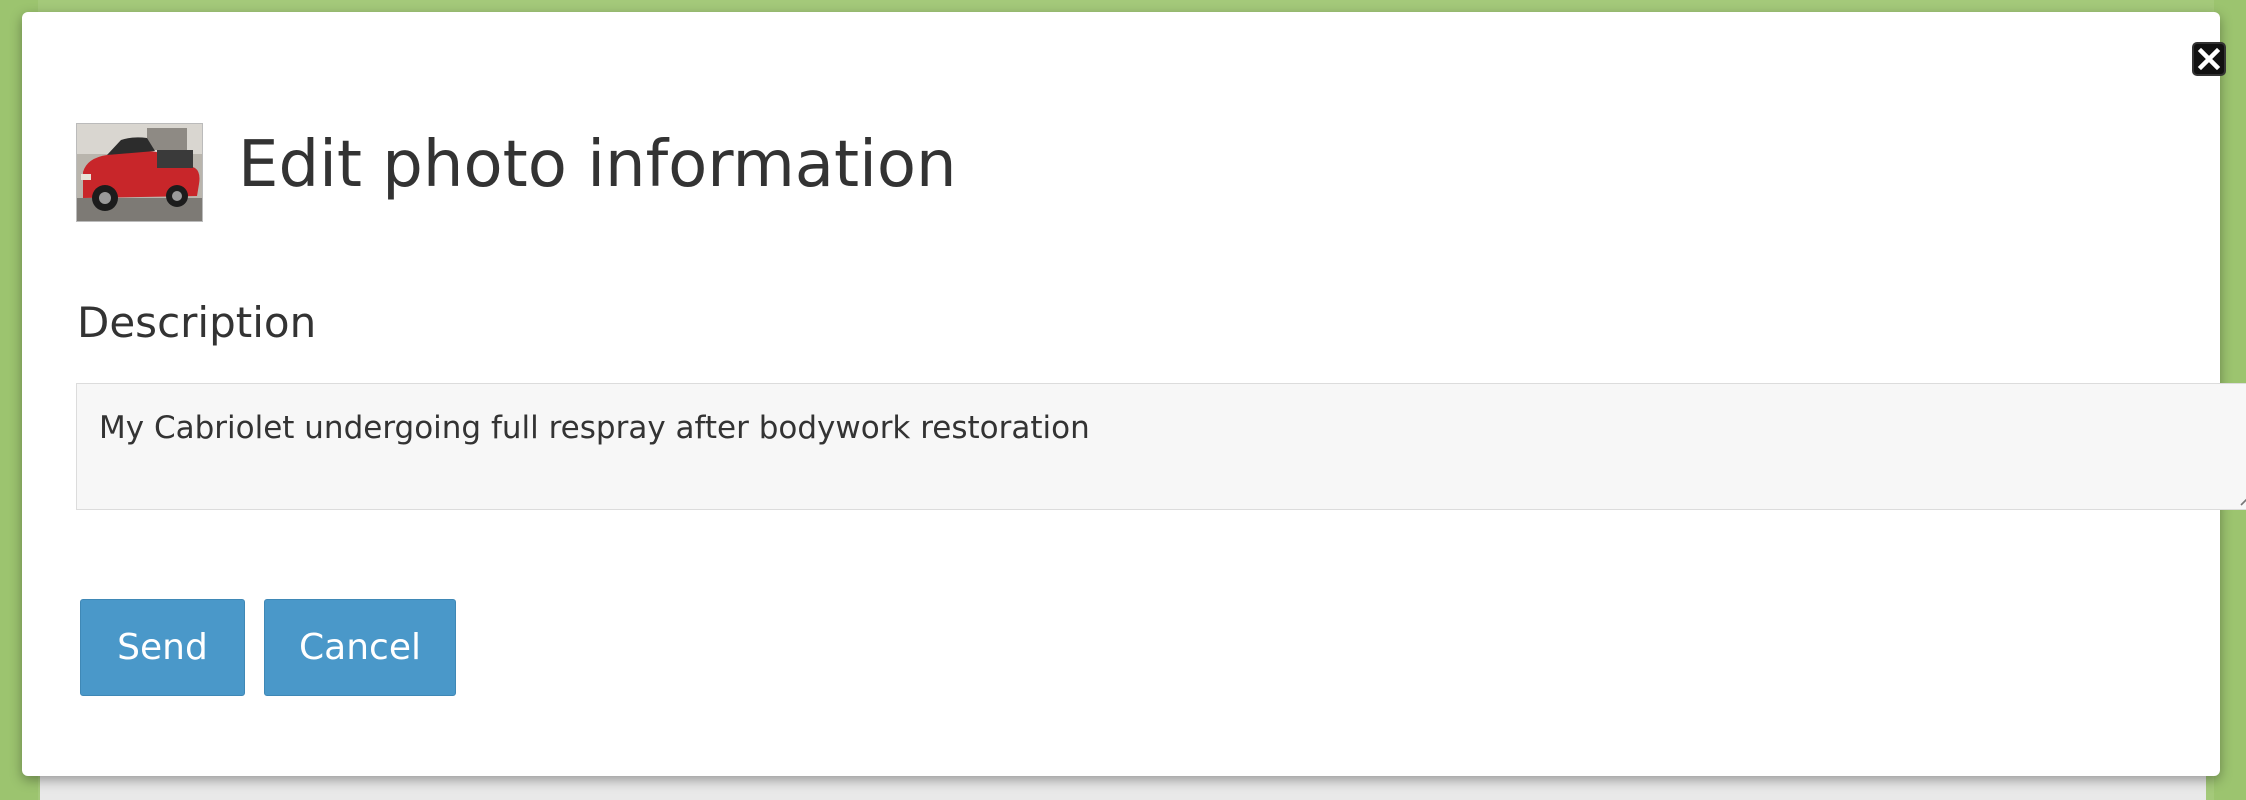 Image resolution: width=2246 pixels, height=800 pixels. I want to click on resize-handle-icon, so click(2242, 498).